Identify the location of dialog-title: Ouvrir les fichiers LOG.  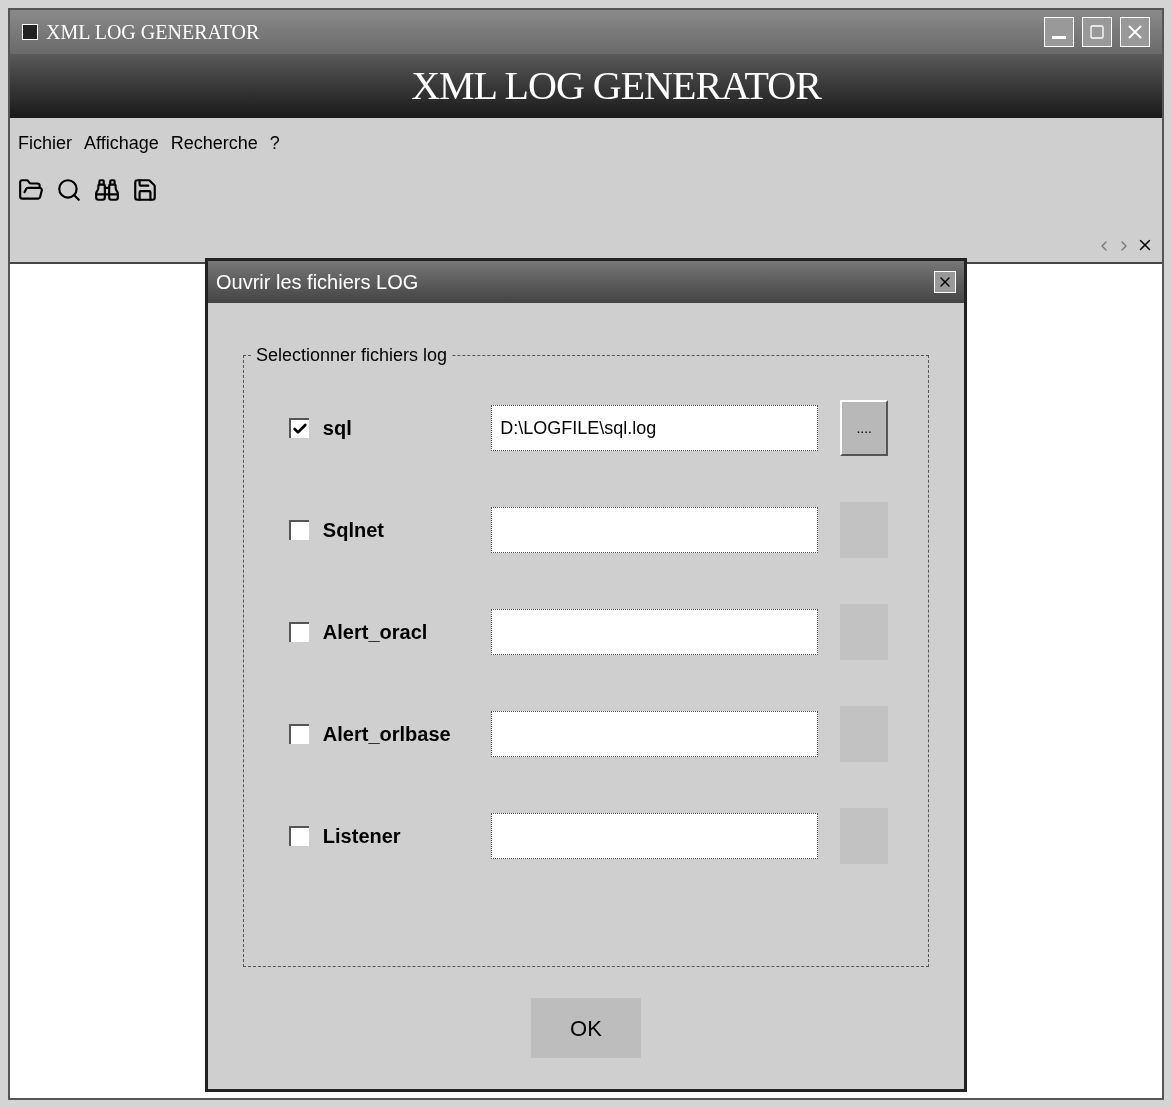
(318, 282).